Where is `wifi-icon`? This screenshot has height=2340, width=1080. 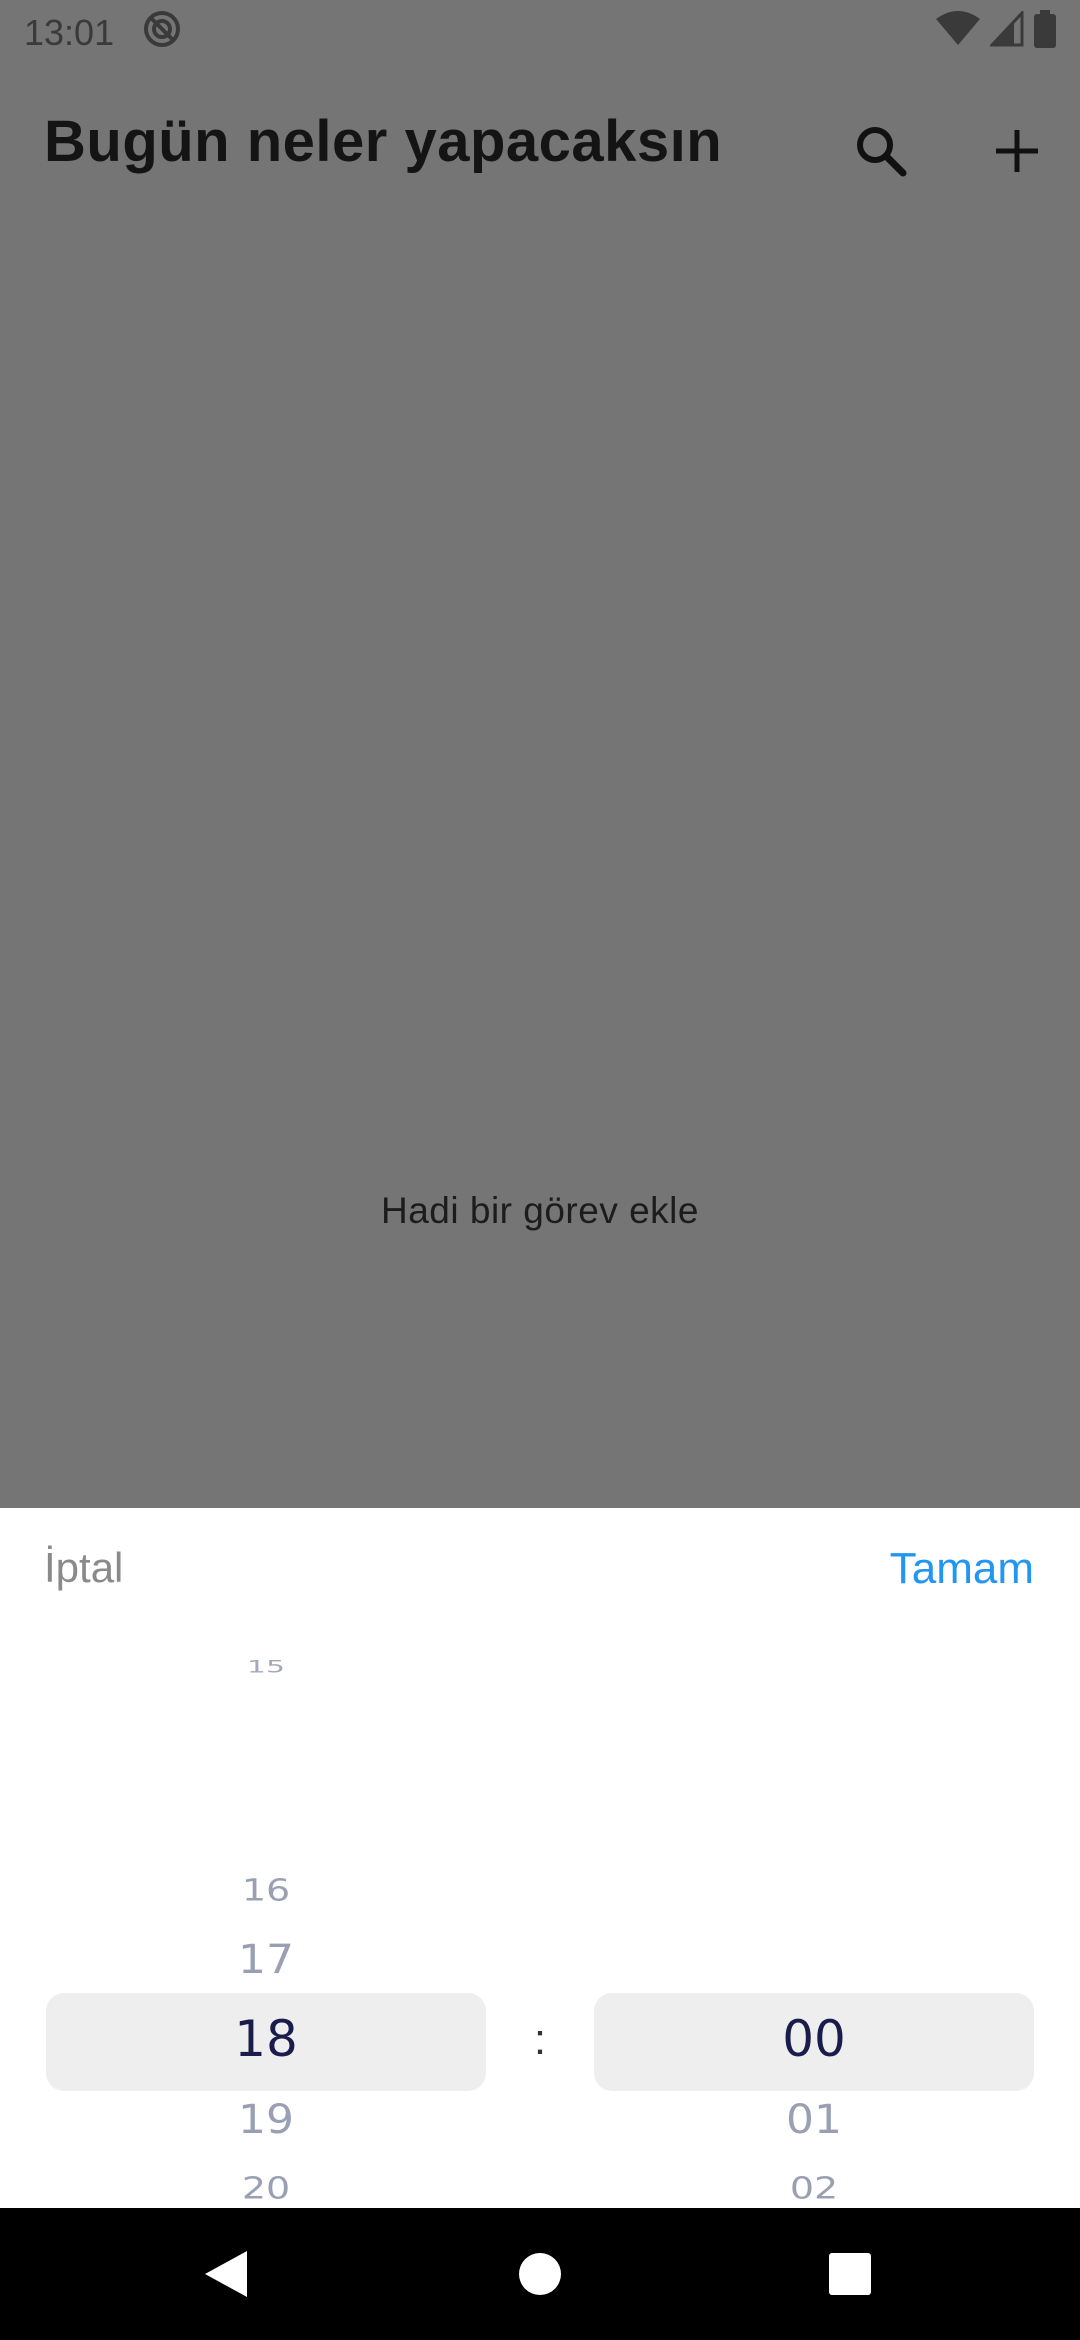 wifi-icon is located at coordinates (958, 33).